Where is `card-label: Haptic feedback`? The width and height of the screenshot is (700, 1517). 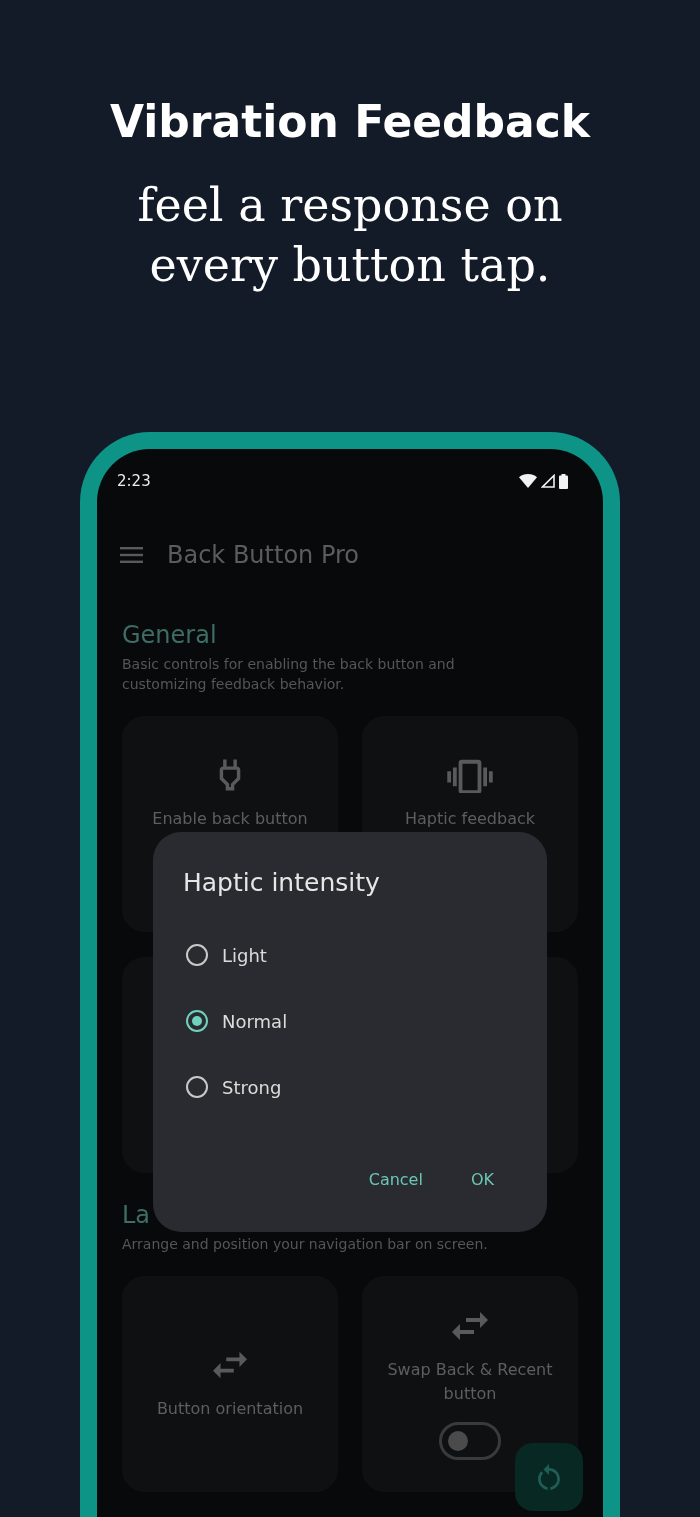 card-label: Haptic feedback is located at coordinates (470, 819).